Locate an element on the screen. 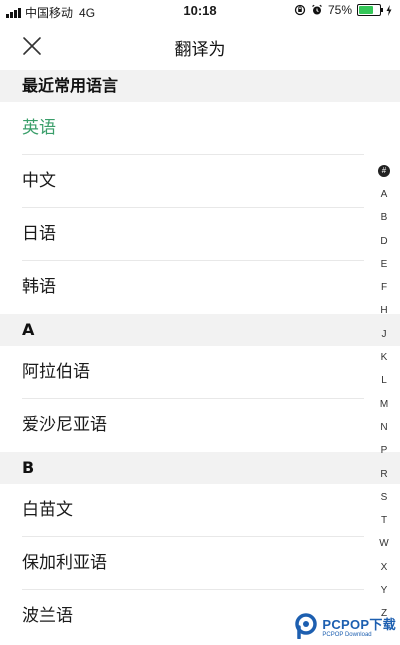 Image resolution: width=400 pixels, height=645 pixels. index-letter: N is located at coordinates (383, 427).